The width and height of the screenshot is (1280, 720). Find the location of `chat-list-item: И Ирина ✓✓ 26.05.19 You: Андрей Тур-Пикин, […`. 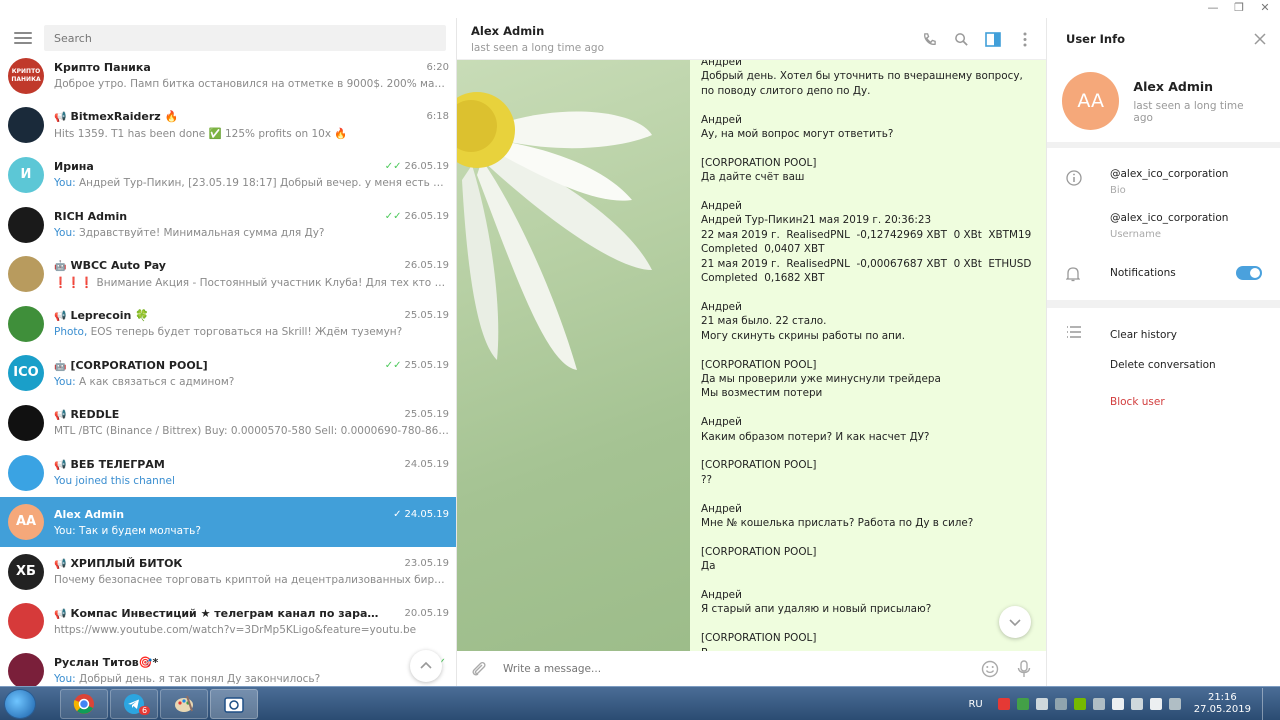

chat-list-item: И Ирина ✓✓ 26.05.19 You: Андрей Тур-Пикин, [… is located at coordinates (228, 175).